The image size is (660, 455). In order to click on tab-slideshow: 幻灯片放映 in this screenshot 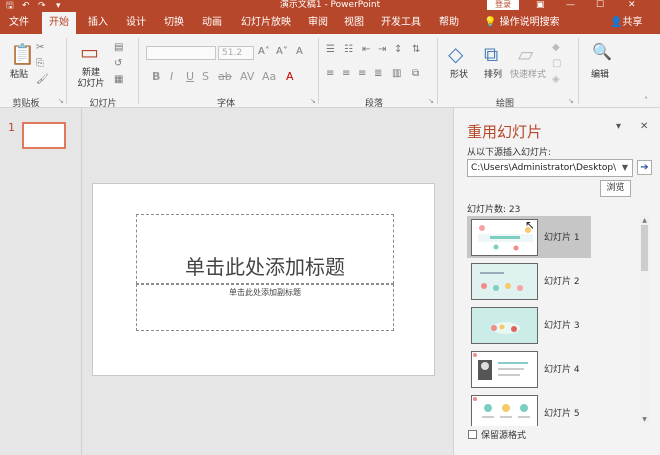, I will do `click(266, 23)`.